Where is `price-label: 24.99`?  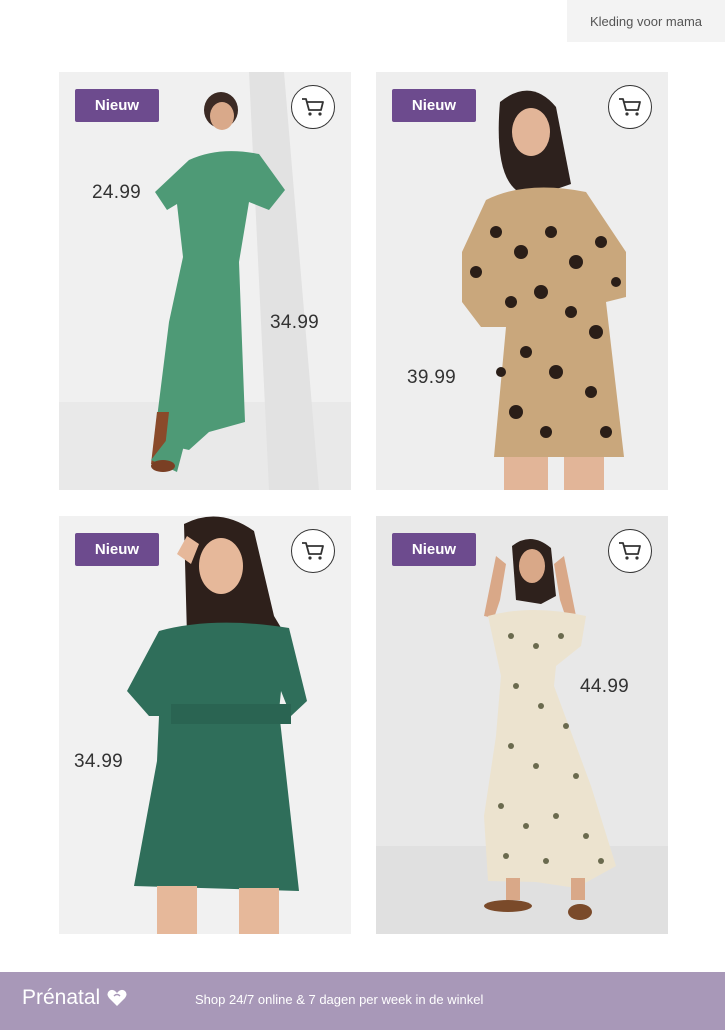 price-label: 24.99 is located at coordinates (117, 192).